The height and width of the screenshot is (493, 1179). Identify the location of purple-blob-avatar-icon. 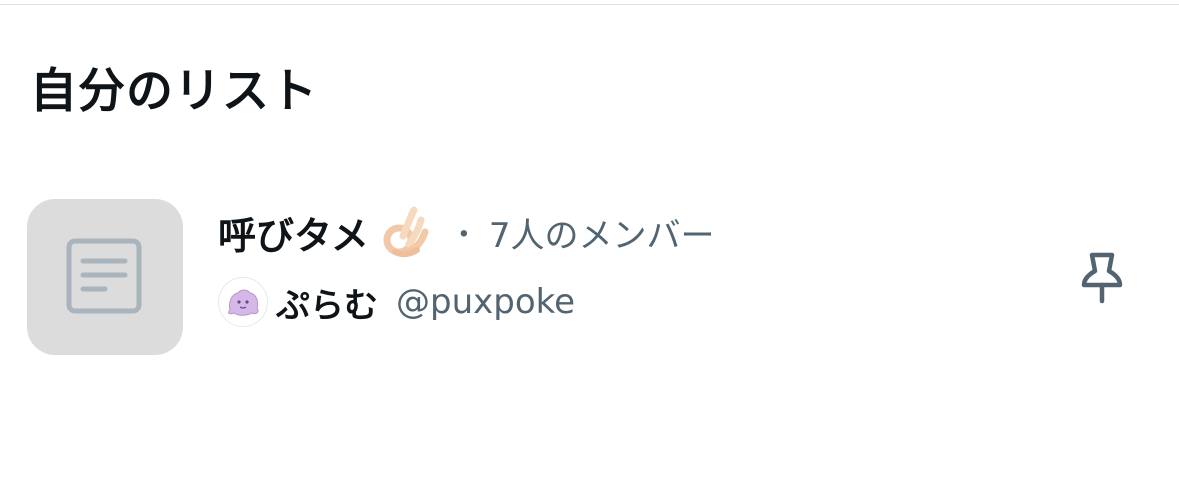
(243, 302).